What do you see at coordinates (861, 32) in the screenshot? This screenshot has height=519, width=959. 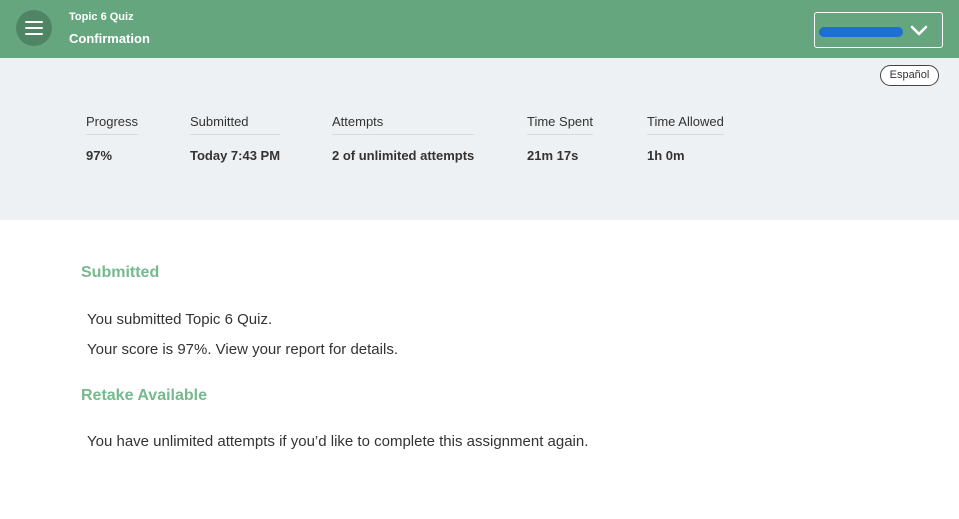 I see `redacted-username` at bounding box center [861, 32].